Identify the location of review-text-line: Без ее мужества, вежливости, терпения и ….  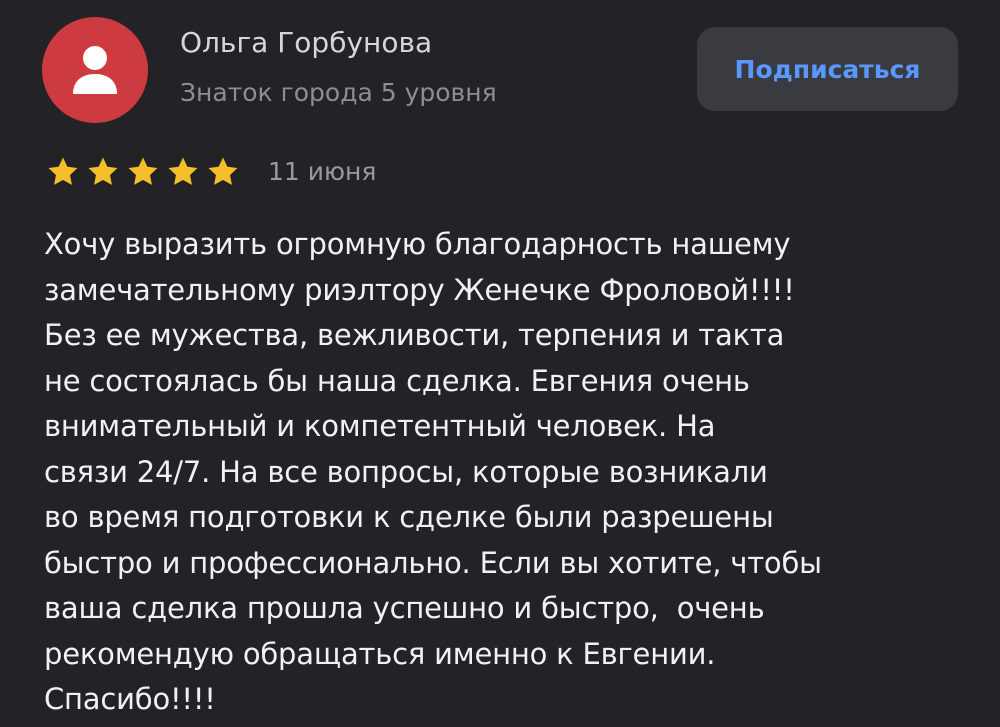
(414, 335).